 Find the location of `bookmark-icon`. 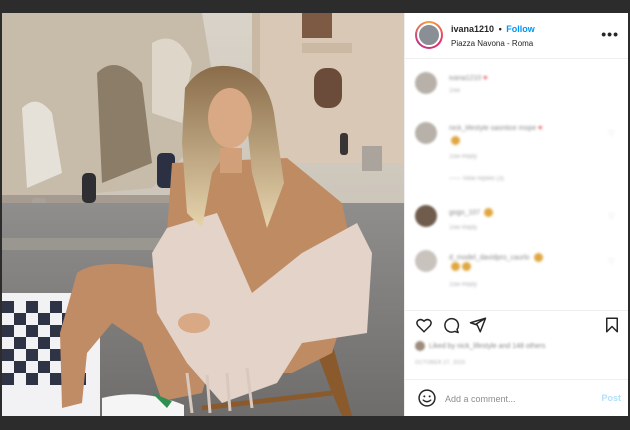

bookmark-icon is located at coordinates (612, 325).